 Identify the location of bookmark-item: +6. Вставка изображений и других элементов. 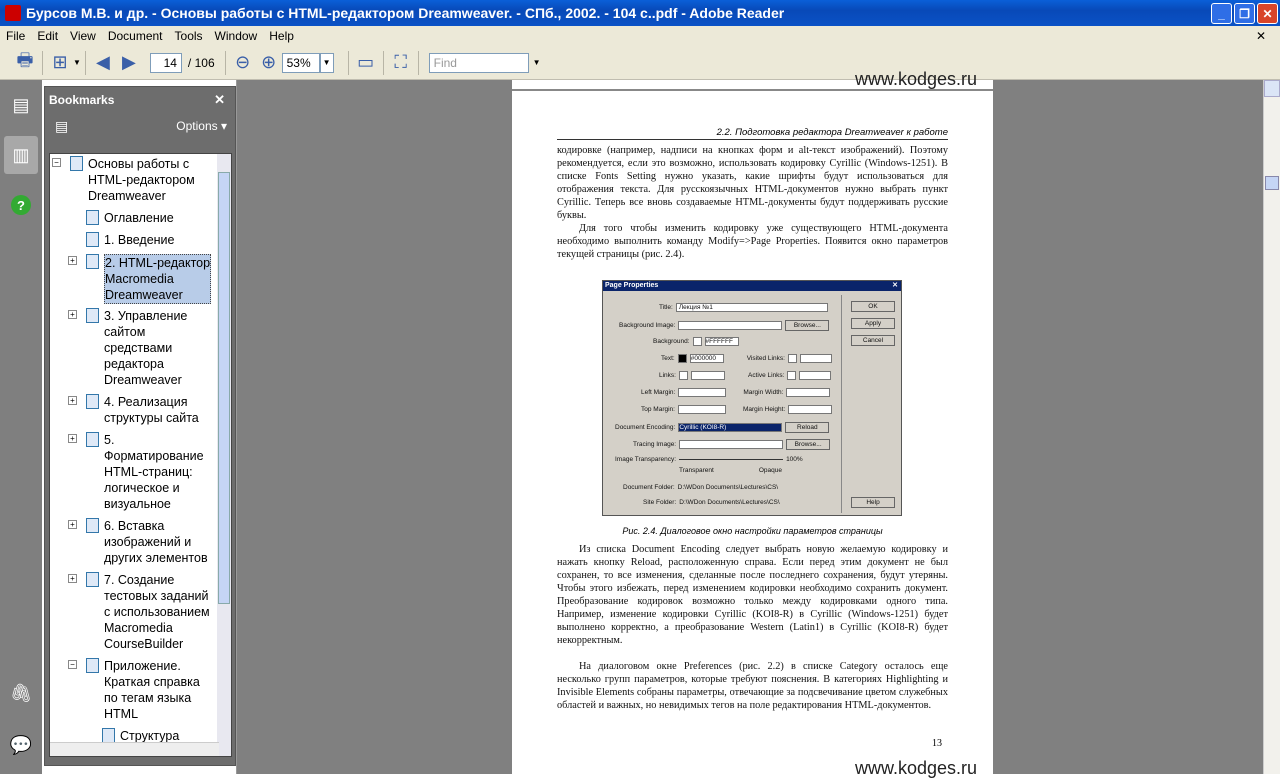
(138, 542).